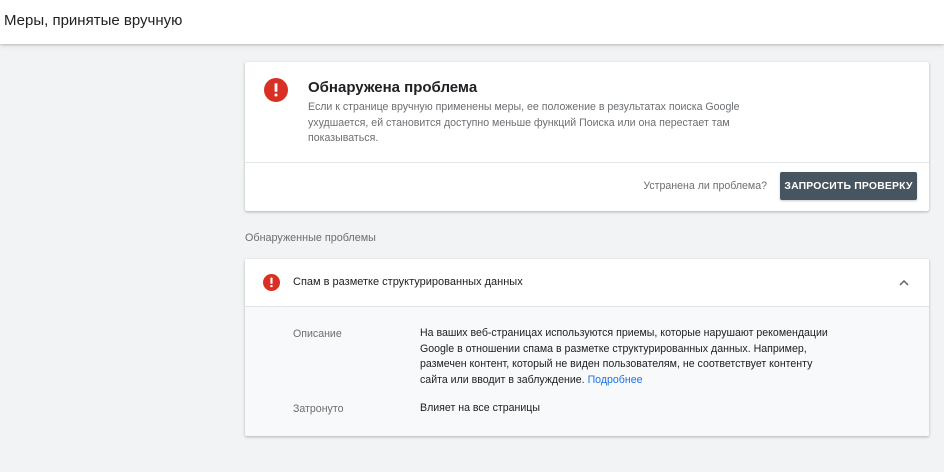 This screenshot has height=472, width=944. What do you see at coordinates (393, 87) in the screenshot?
I see `issue-heading: Обнаружена проблема` at bounding box center [393, 87].